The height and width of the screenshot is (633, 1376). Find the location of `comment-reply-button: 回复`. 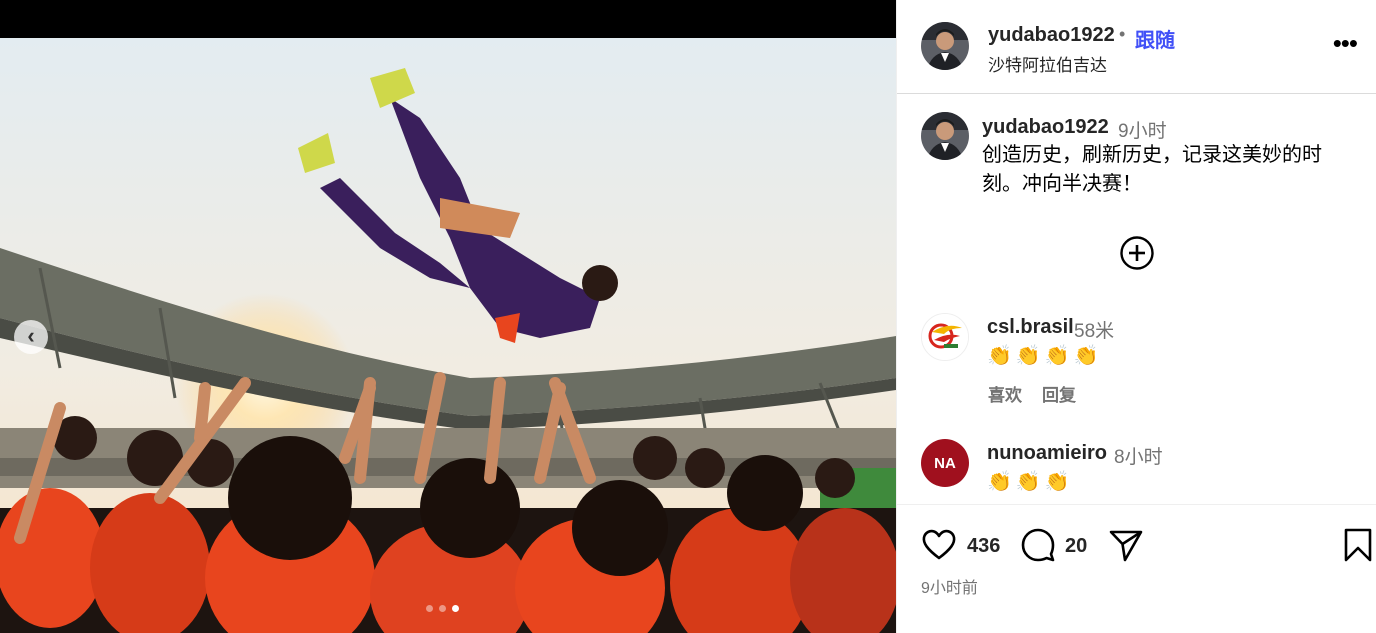

comment-reply-button: 回复 is located at coordinates (1059, 393).